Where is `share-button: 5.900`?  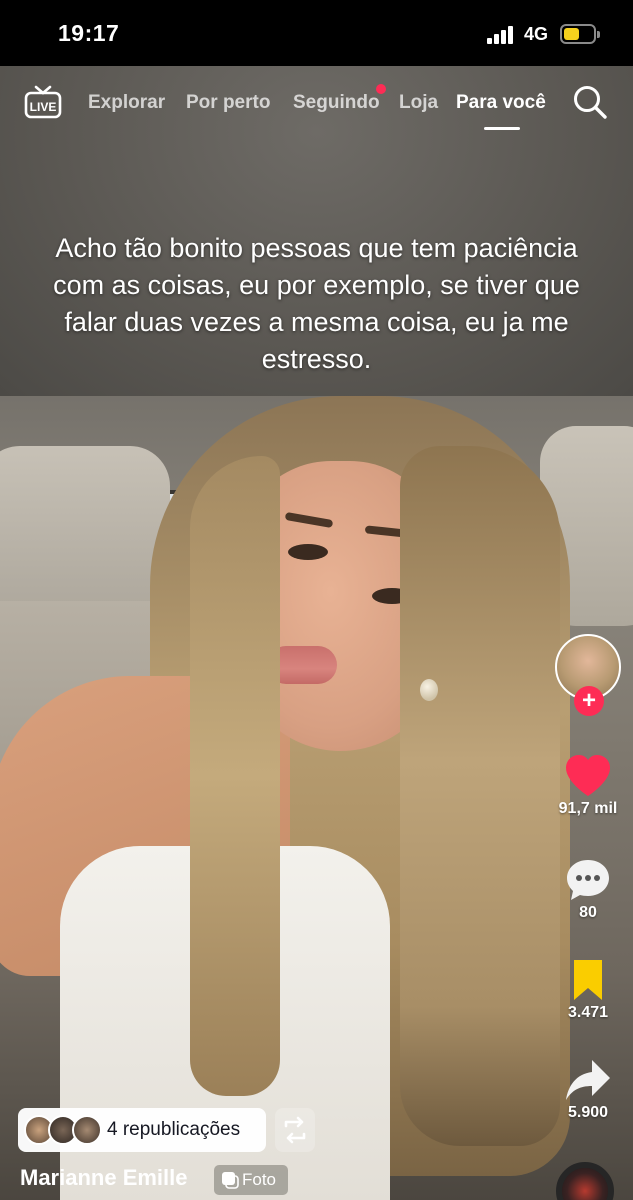
share-button: 5.900 is located at coordinates (588, 1090).